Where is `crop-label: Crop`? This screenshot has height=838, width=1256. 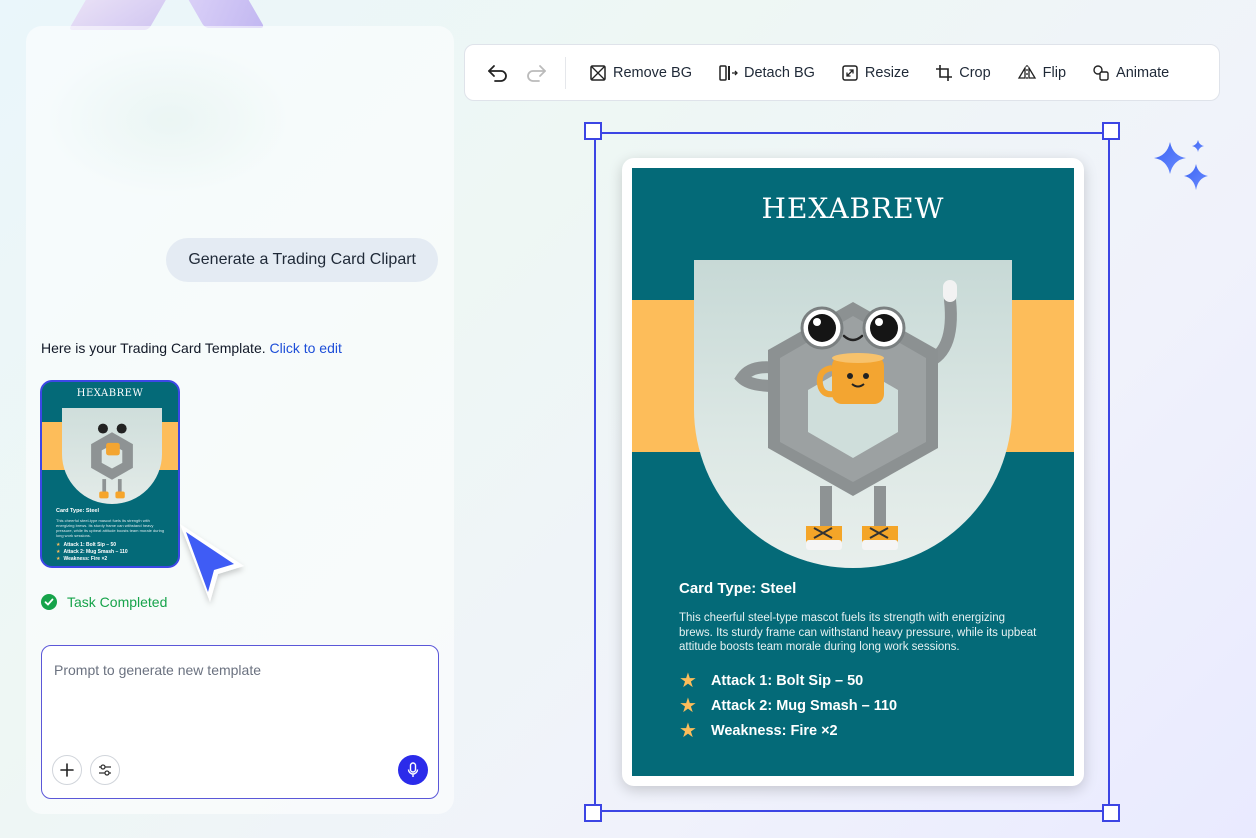
crop-label: Crop is located at coordinates (975, 72).